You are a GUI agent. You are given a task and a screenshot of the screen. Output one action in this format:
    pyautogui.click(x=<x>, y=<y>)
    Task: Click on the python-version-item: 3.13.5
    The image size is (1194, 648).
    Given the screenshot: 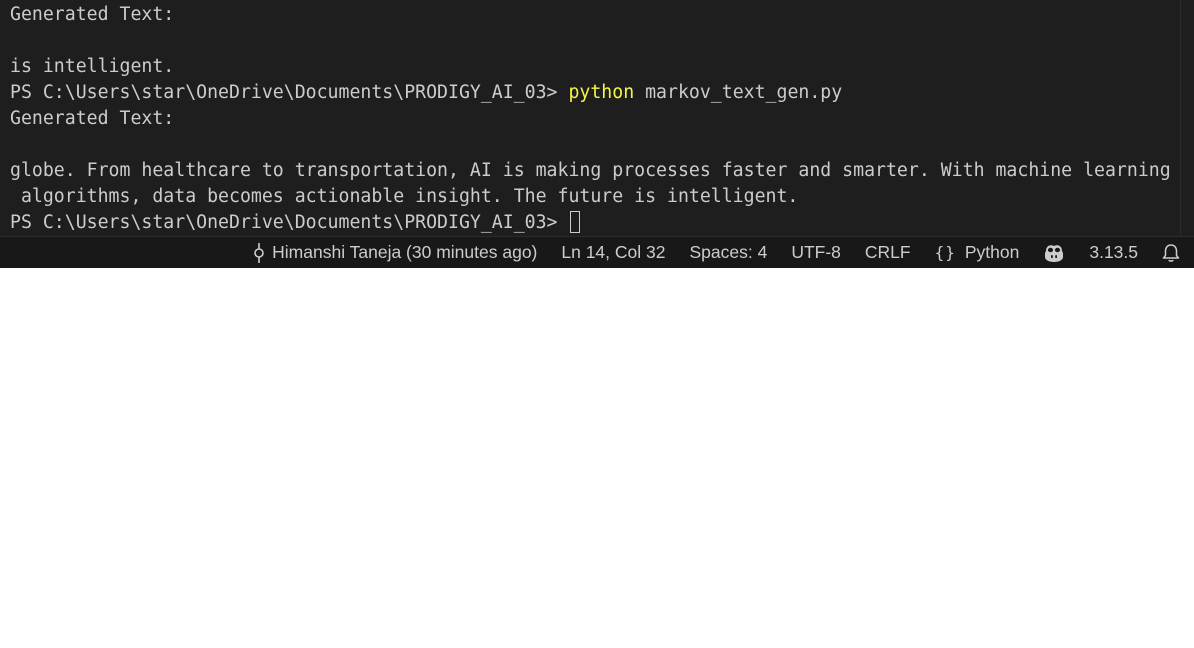 What is the action you would take?
    pyautogui.click(x=1113, y=253)
    